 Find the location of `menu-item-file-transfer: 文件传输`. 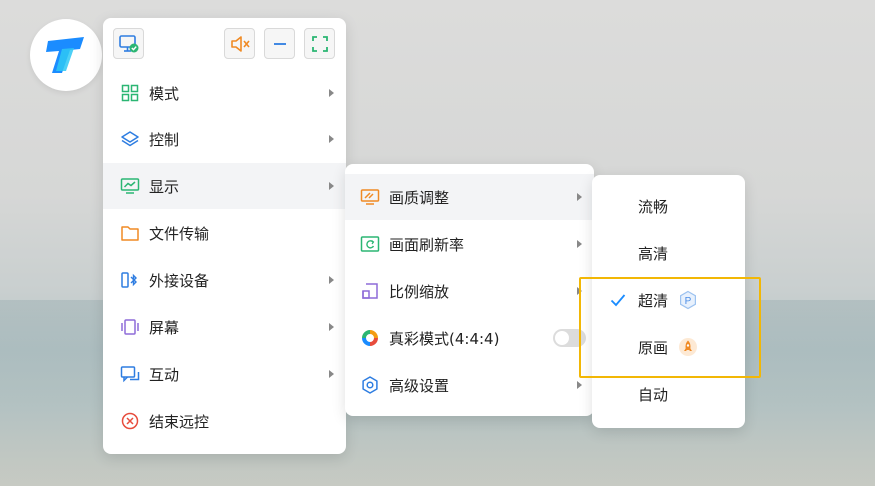

menu-item-file-transfer: 文件传输 is located at coordinates (224, 233).